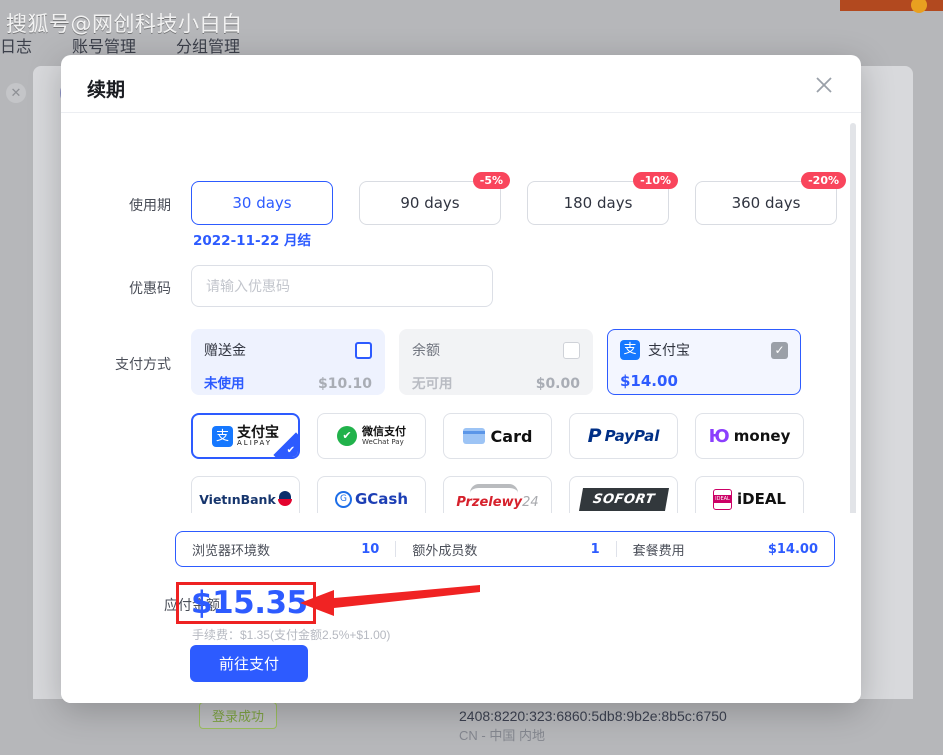  What do you see at coordinates (649, 381) in the screenshot?
I see `balance-card-amount: $14.00` at bounding box center [649, 381].